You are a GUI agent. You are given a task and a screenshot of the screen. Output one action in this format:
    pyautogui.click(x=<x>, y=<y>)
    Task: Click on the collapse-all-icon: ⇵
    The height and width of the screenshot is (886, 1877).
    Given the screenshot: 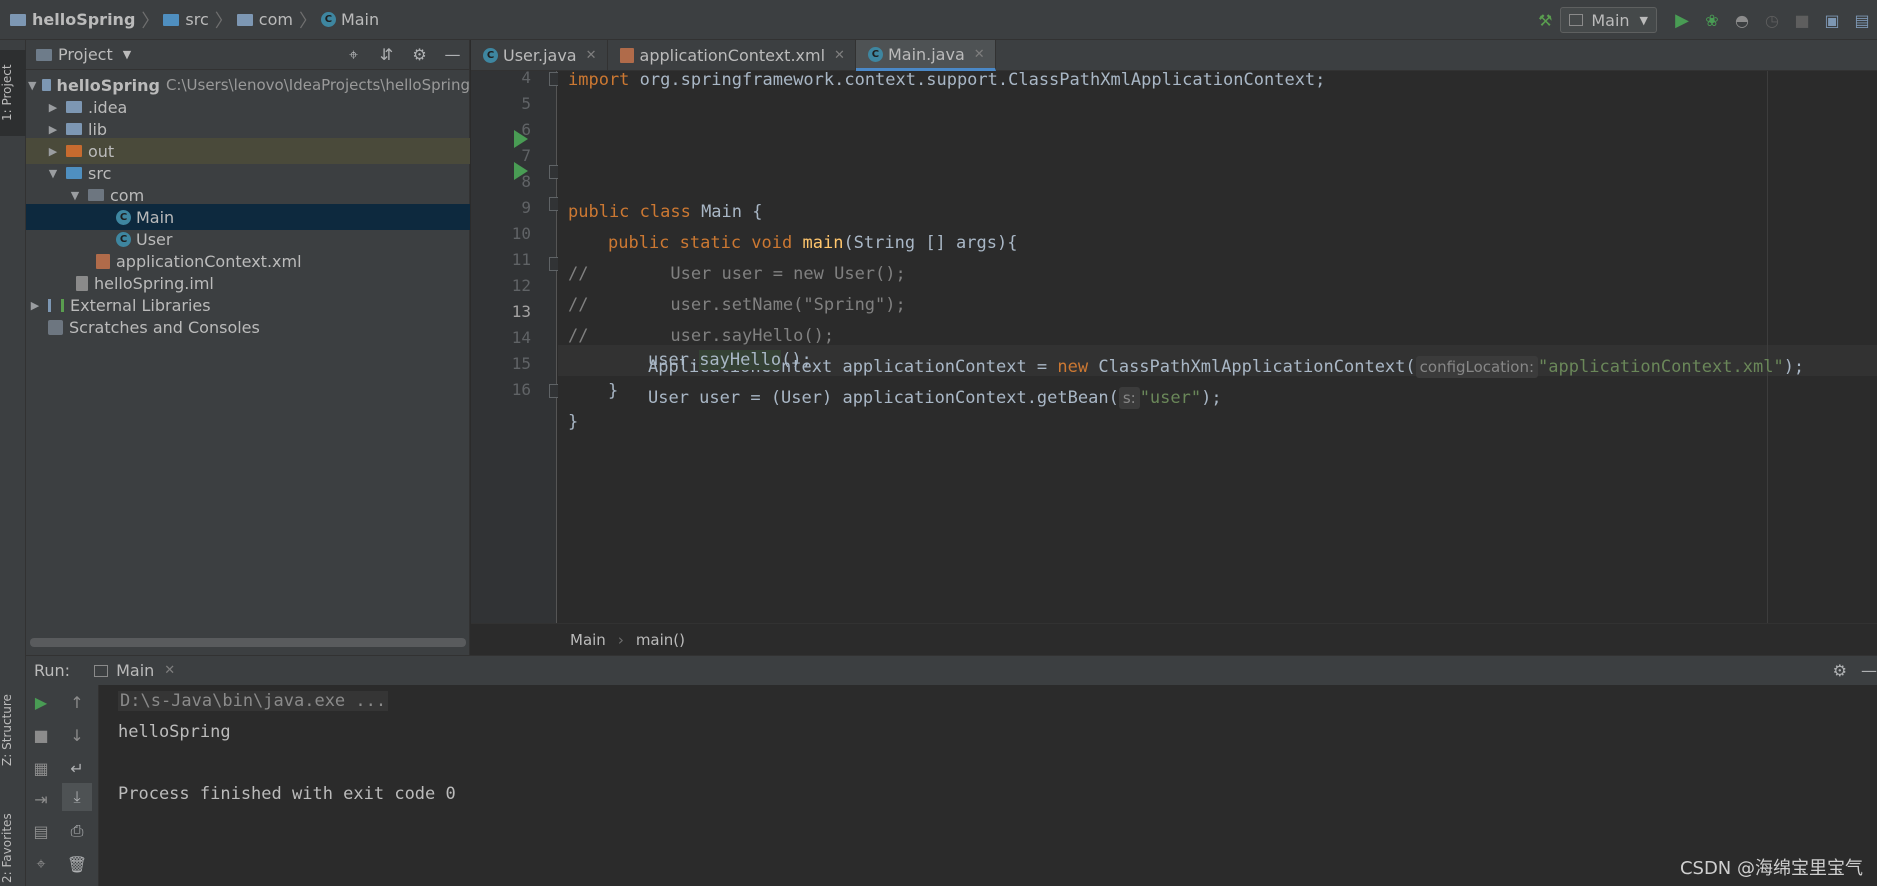 What is the action you would take?
    pyautogui.click(x=386, y=55)
    